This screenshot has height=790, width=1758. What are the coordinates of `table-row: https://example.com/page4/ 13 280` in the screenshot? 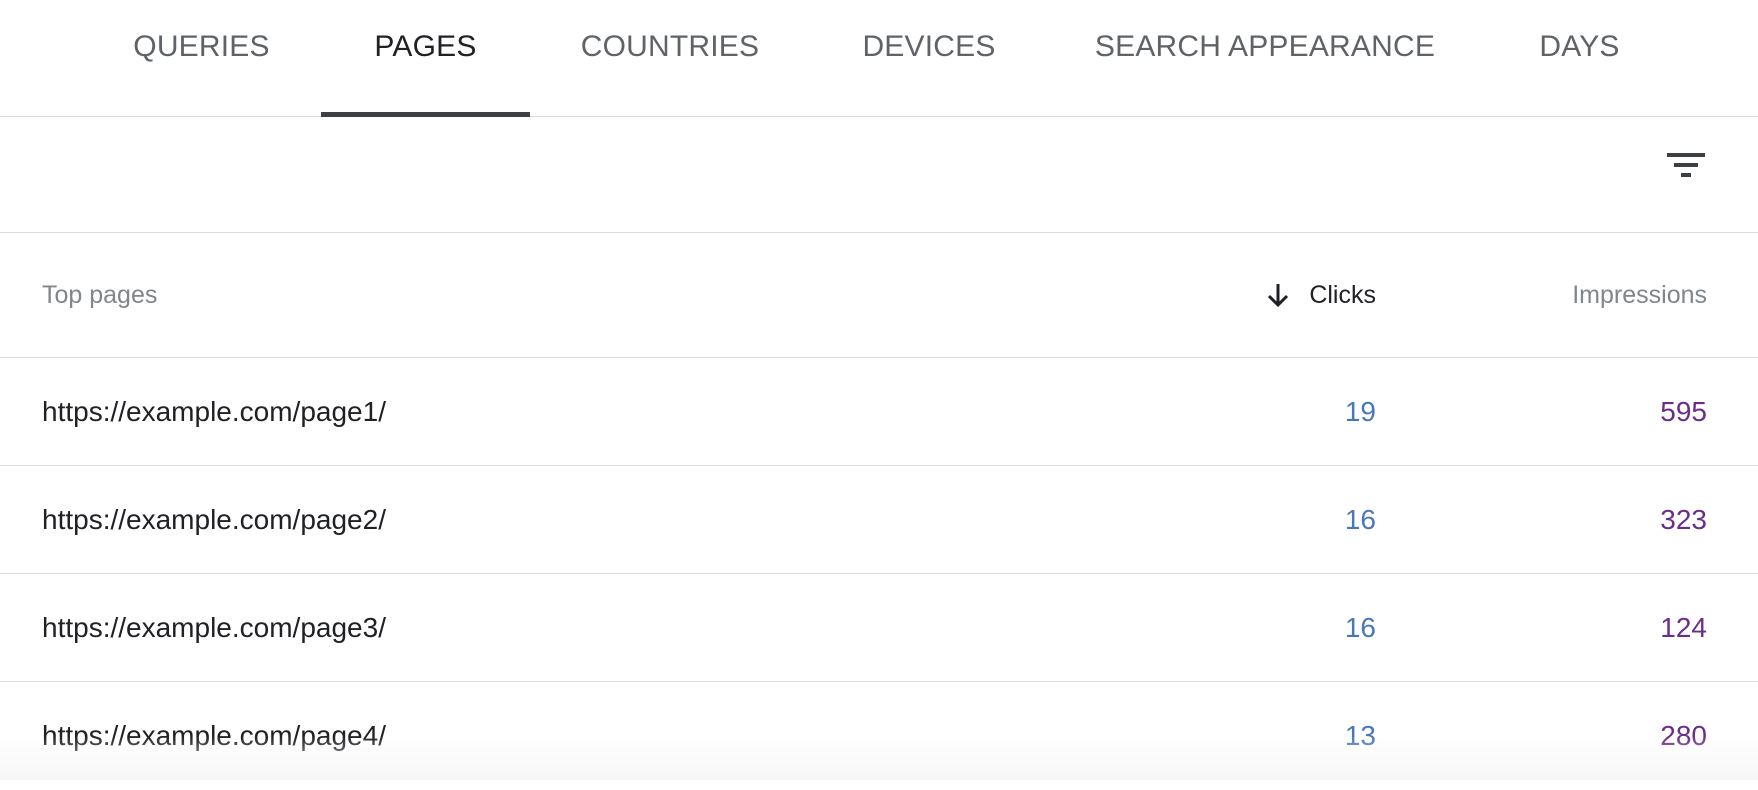 It's located at (879, 736).